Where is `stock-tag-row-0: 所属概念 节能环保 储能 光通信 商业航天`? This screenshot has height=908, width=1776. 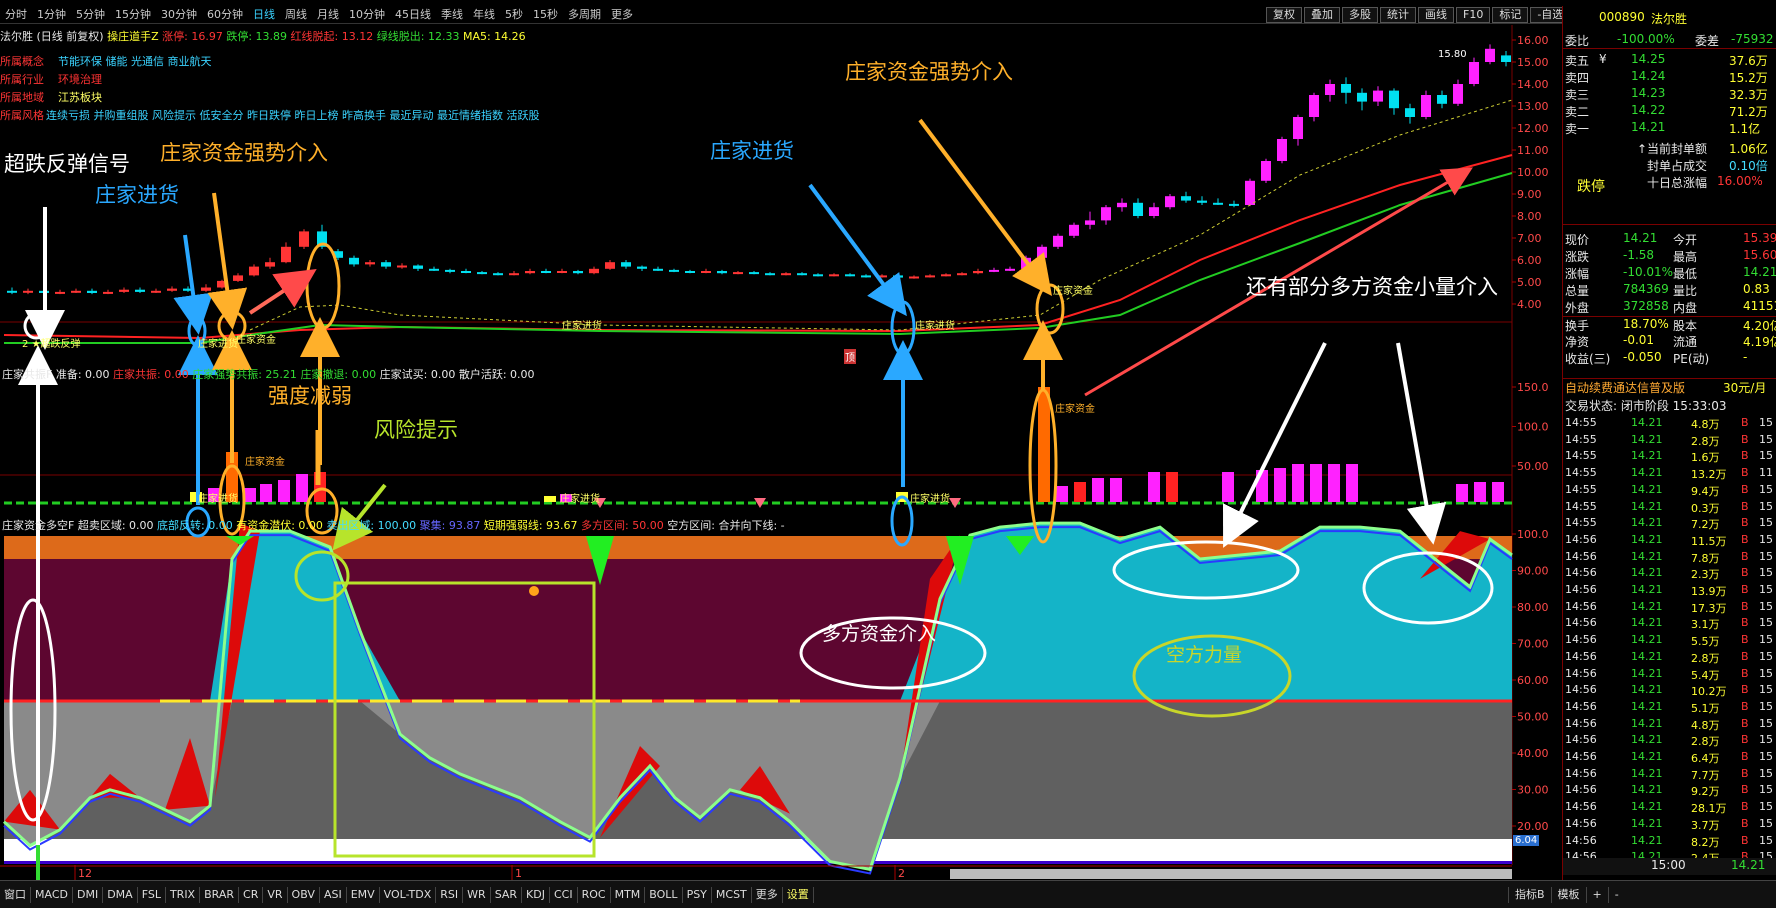 stock-tag-row-0: 所属概念 节能环保 储能 光通信 商业航天 is located at coordinates (106, 61).